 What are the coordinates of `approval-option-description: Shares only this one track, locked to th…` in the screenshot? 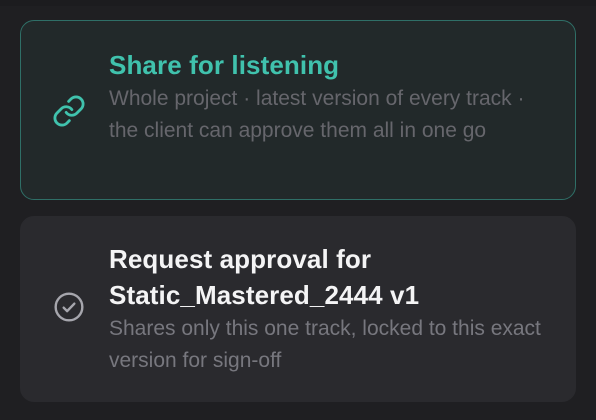 It's located at (325, 344).